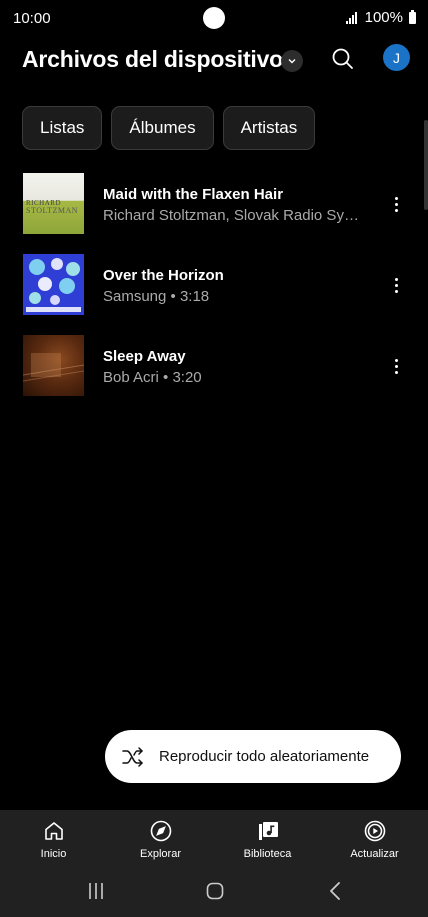 This screenshot has height=917, width=428. Describe the element at coordinates (383, 17) in the screenshot. I see `battery-percentage: 100%` at that location.